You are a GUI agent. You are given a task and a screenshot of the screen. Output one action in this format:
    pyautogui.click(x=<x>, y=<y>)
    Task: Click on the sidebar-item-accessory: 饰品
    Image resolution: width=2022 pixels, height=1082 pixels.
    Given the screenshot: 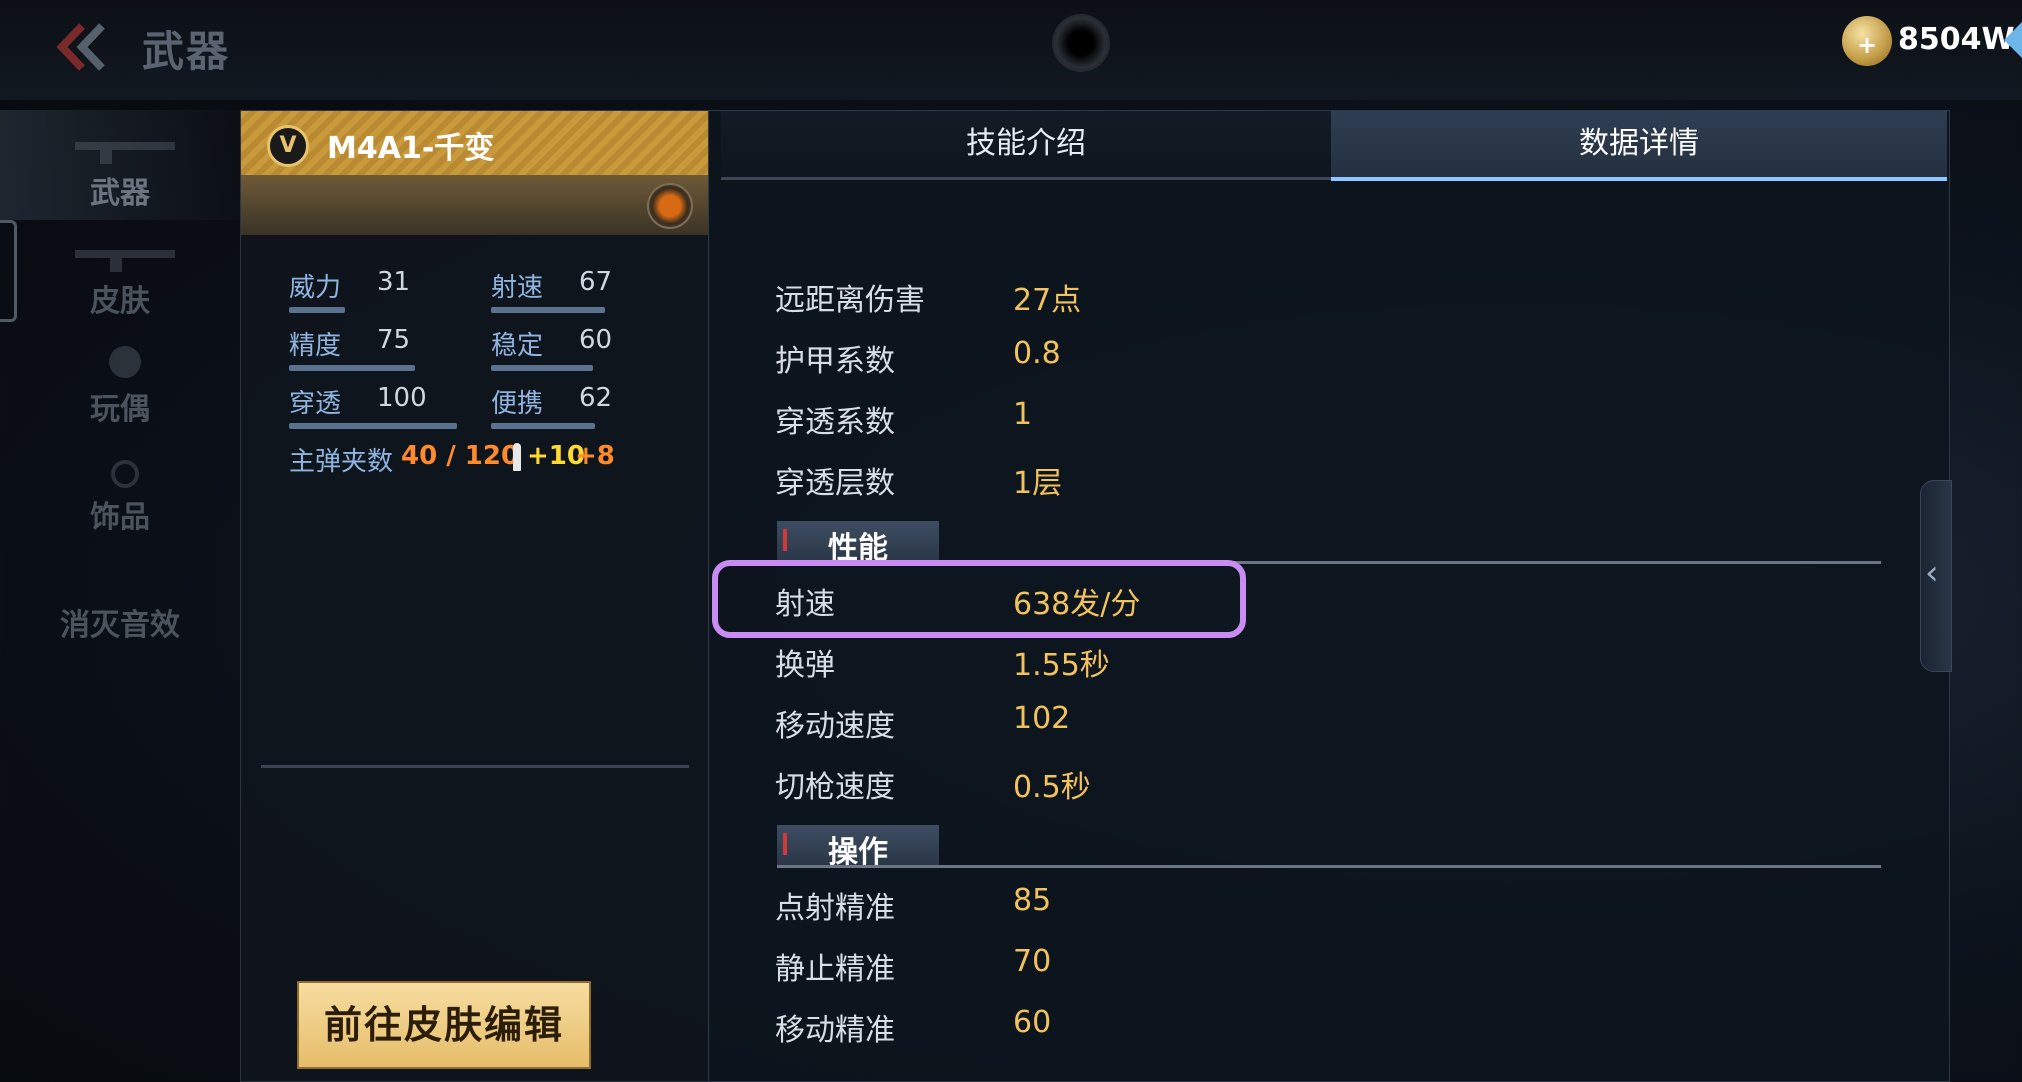 What is the action you would take?
    pyautogui.click(x=120, y=489)
    